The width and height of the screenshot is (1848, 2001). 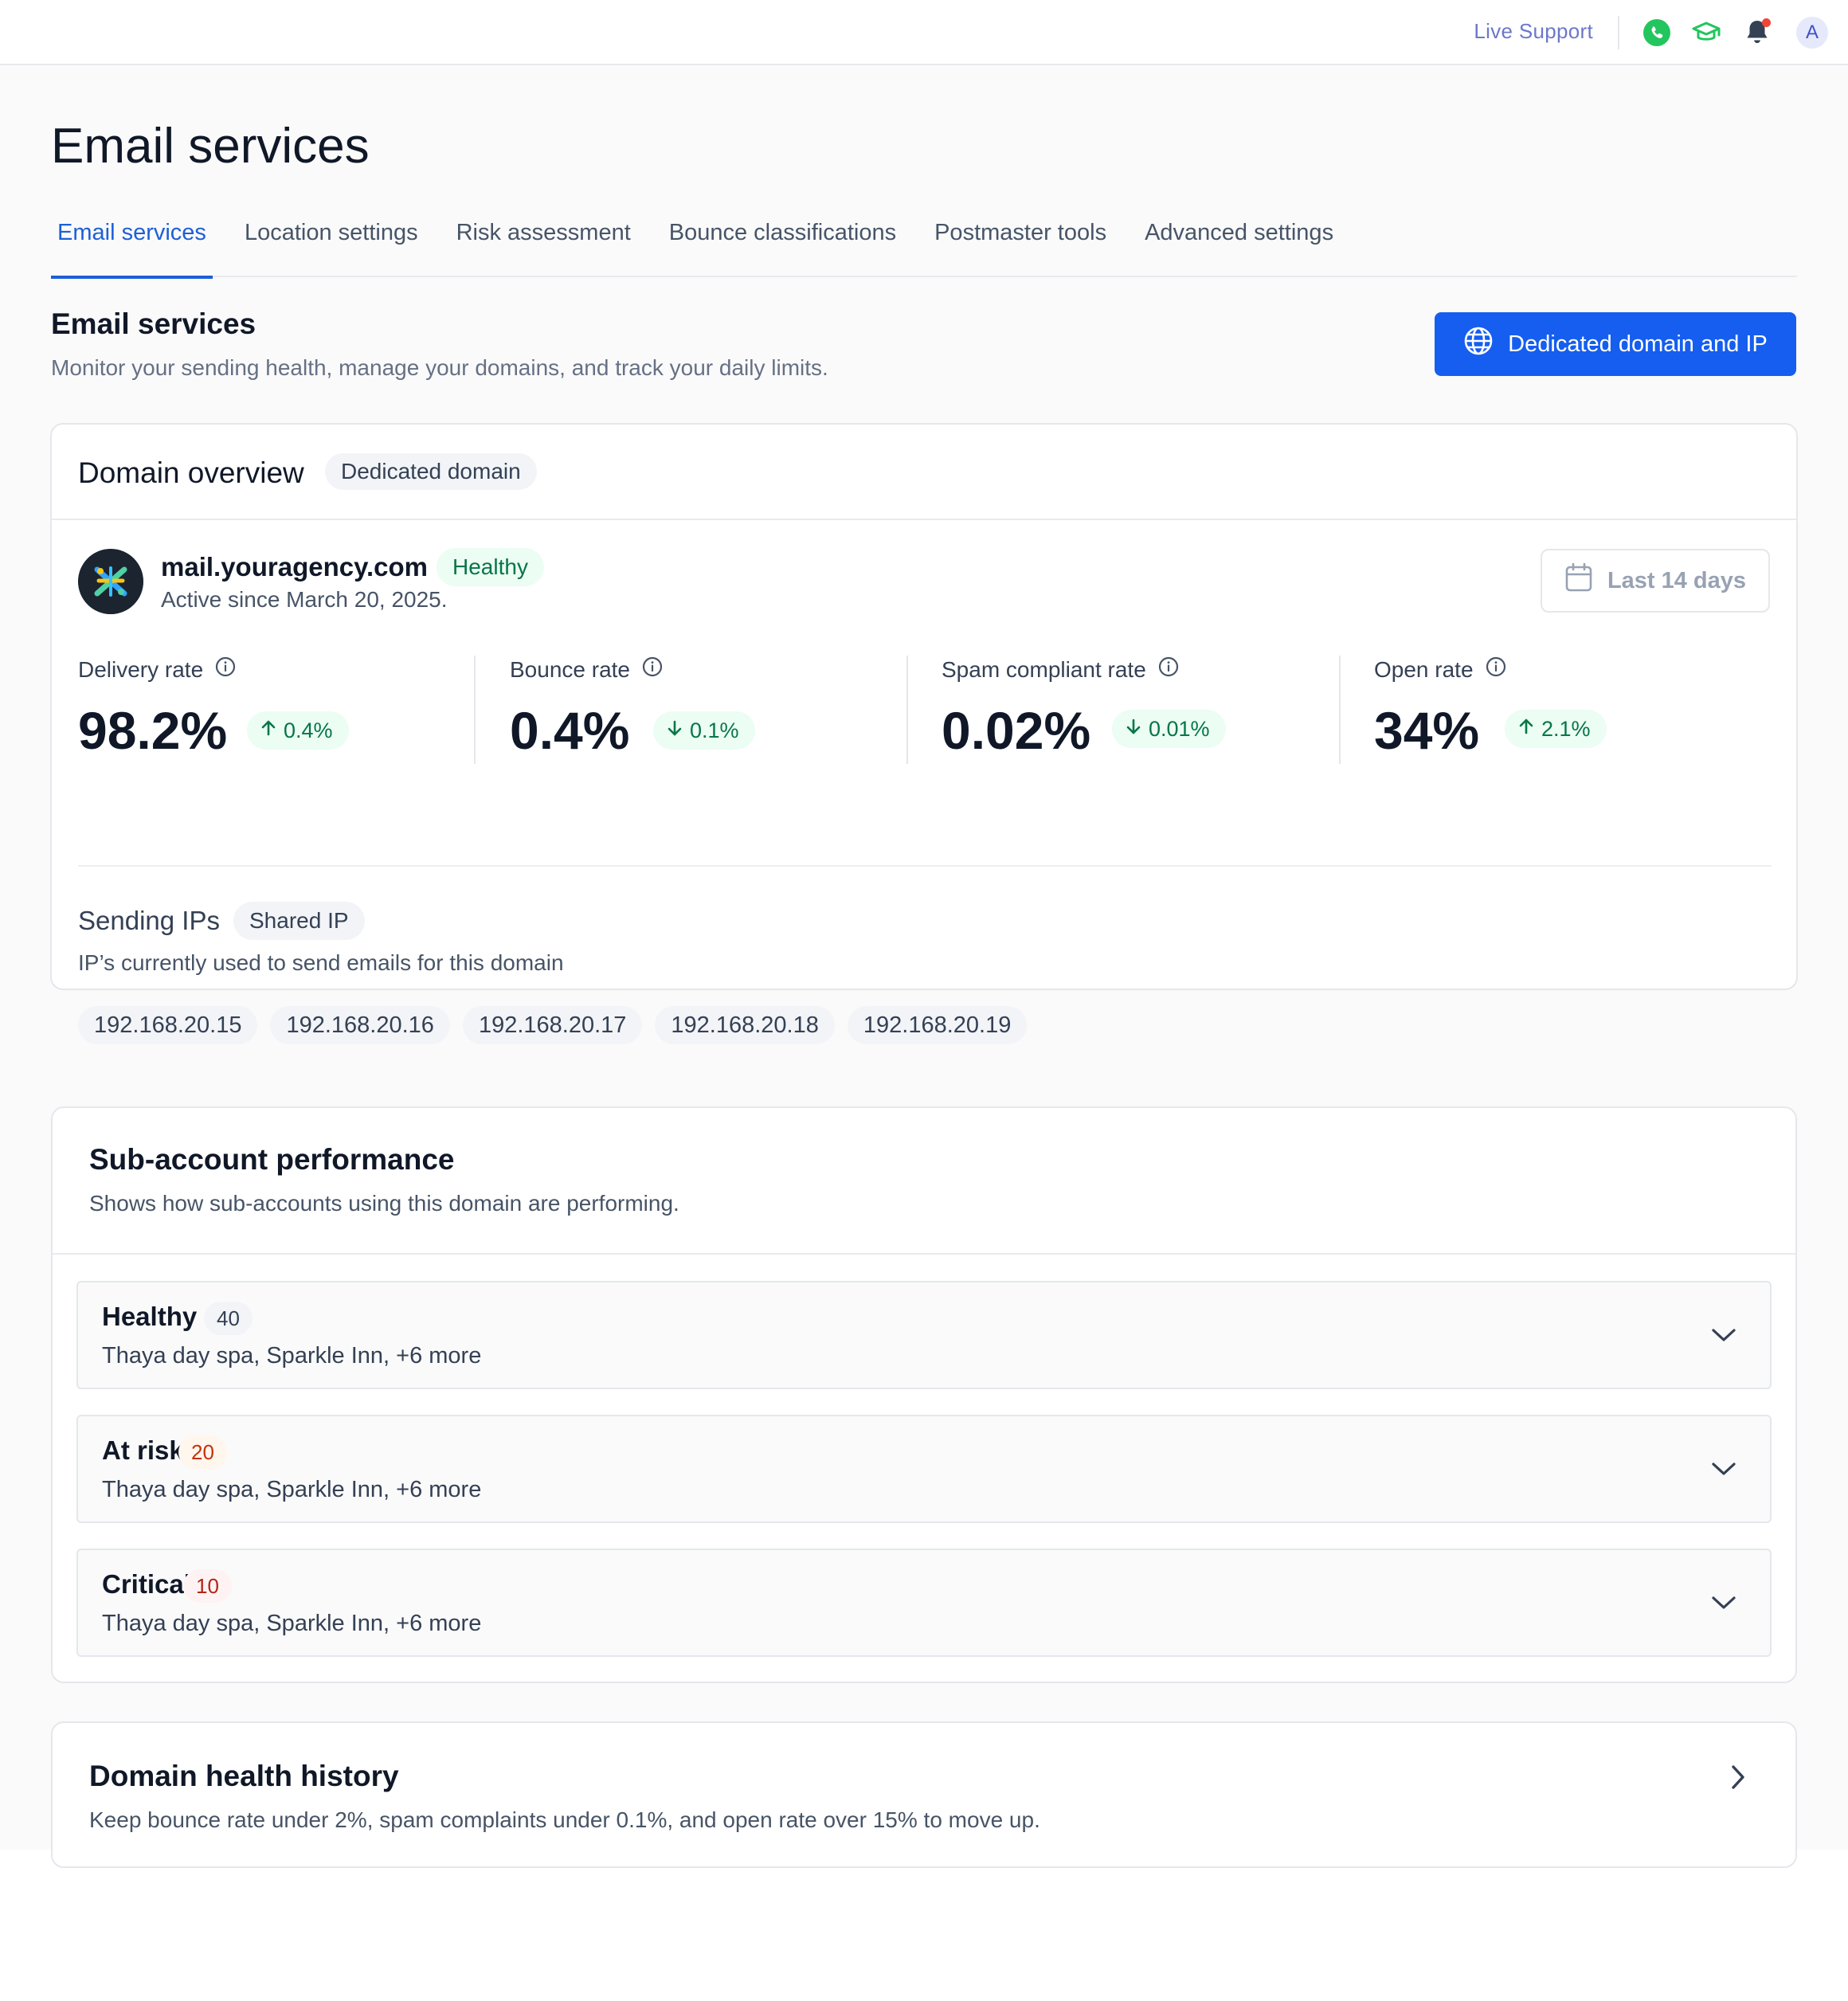 What do you see at coordinates (210, 147) in the screenshot?
I see `page-title: Email services` at bounding box center [210, 147].